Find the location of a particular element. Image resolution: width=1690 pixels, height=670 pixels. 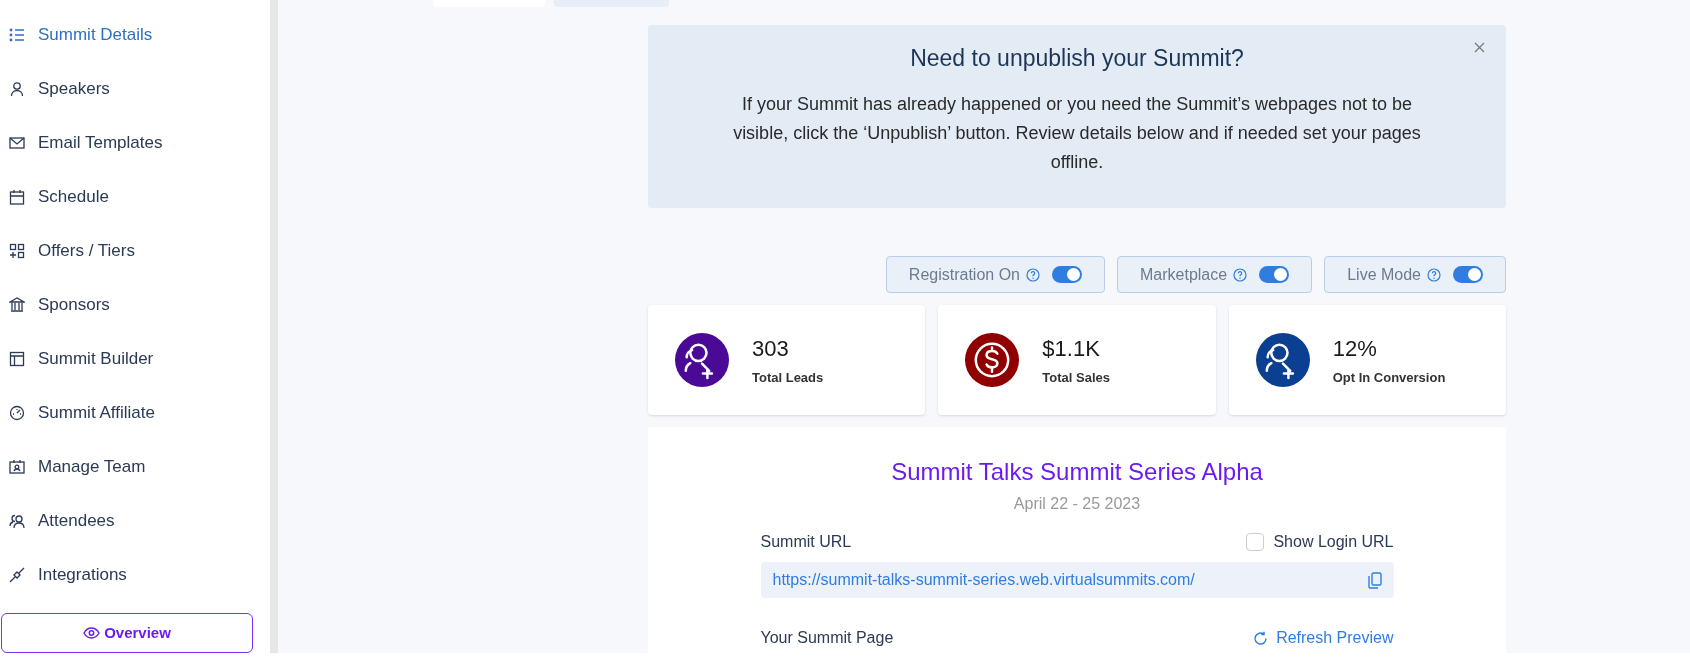

refresh-icon is located at coordinates (1261, 638).